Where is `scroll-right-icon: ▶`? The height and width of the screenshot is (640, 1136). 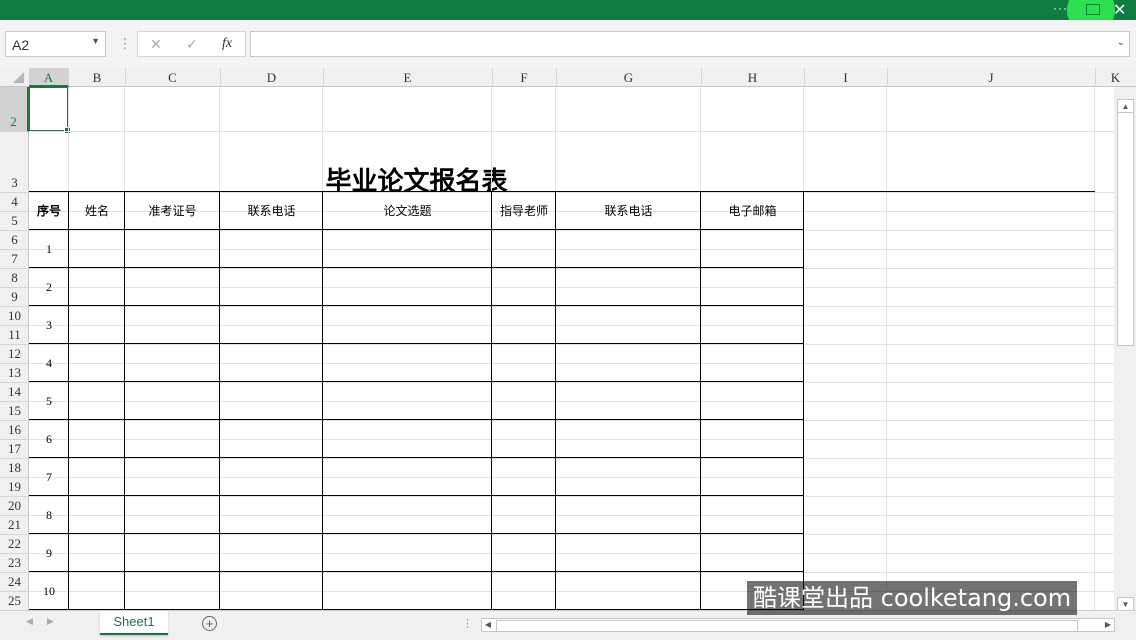
scroll-right-icon: ▶ is located at coordinates (1108, 625).